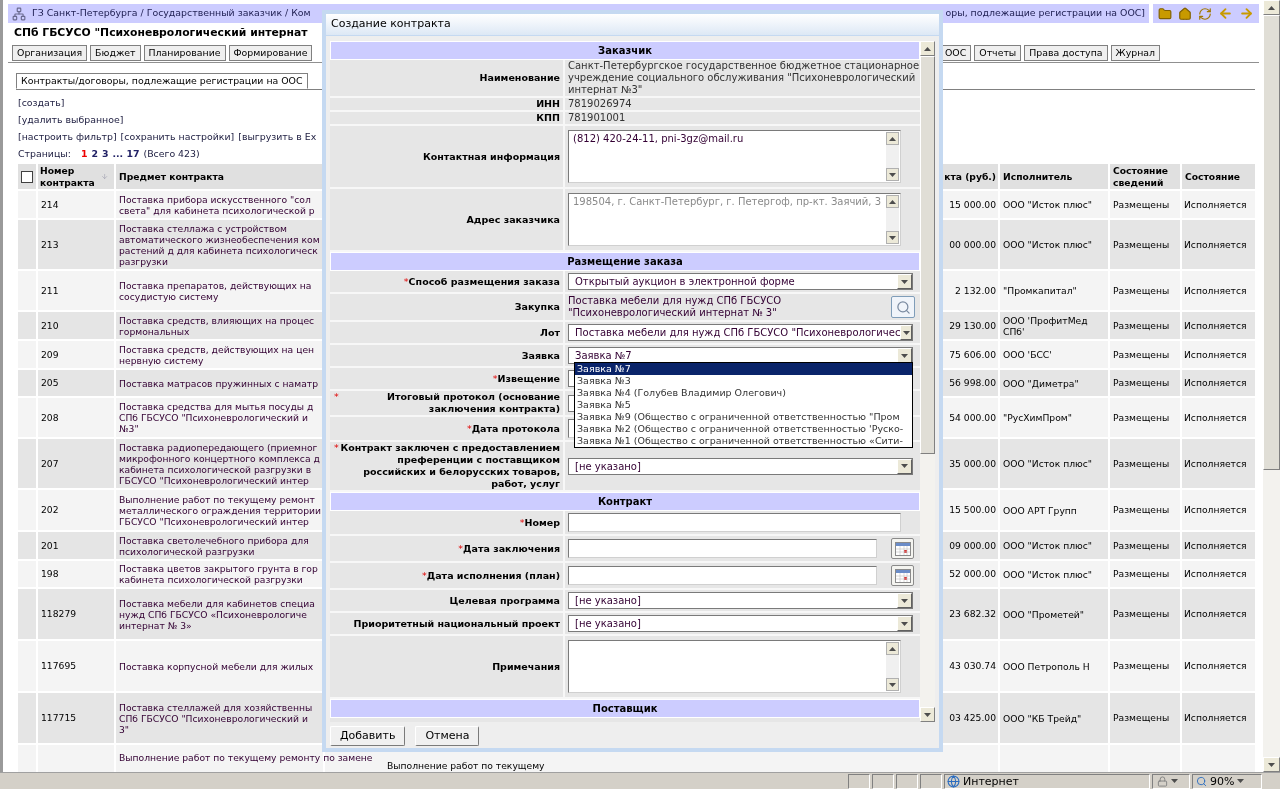 Image resolution: width=1280 pixels, height=789 pixels. What do you see at coordinates (1135, 53) in the screenshot?
I see `tab: Журнал` at bounding box center [1135, 53].